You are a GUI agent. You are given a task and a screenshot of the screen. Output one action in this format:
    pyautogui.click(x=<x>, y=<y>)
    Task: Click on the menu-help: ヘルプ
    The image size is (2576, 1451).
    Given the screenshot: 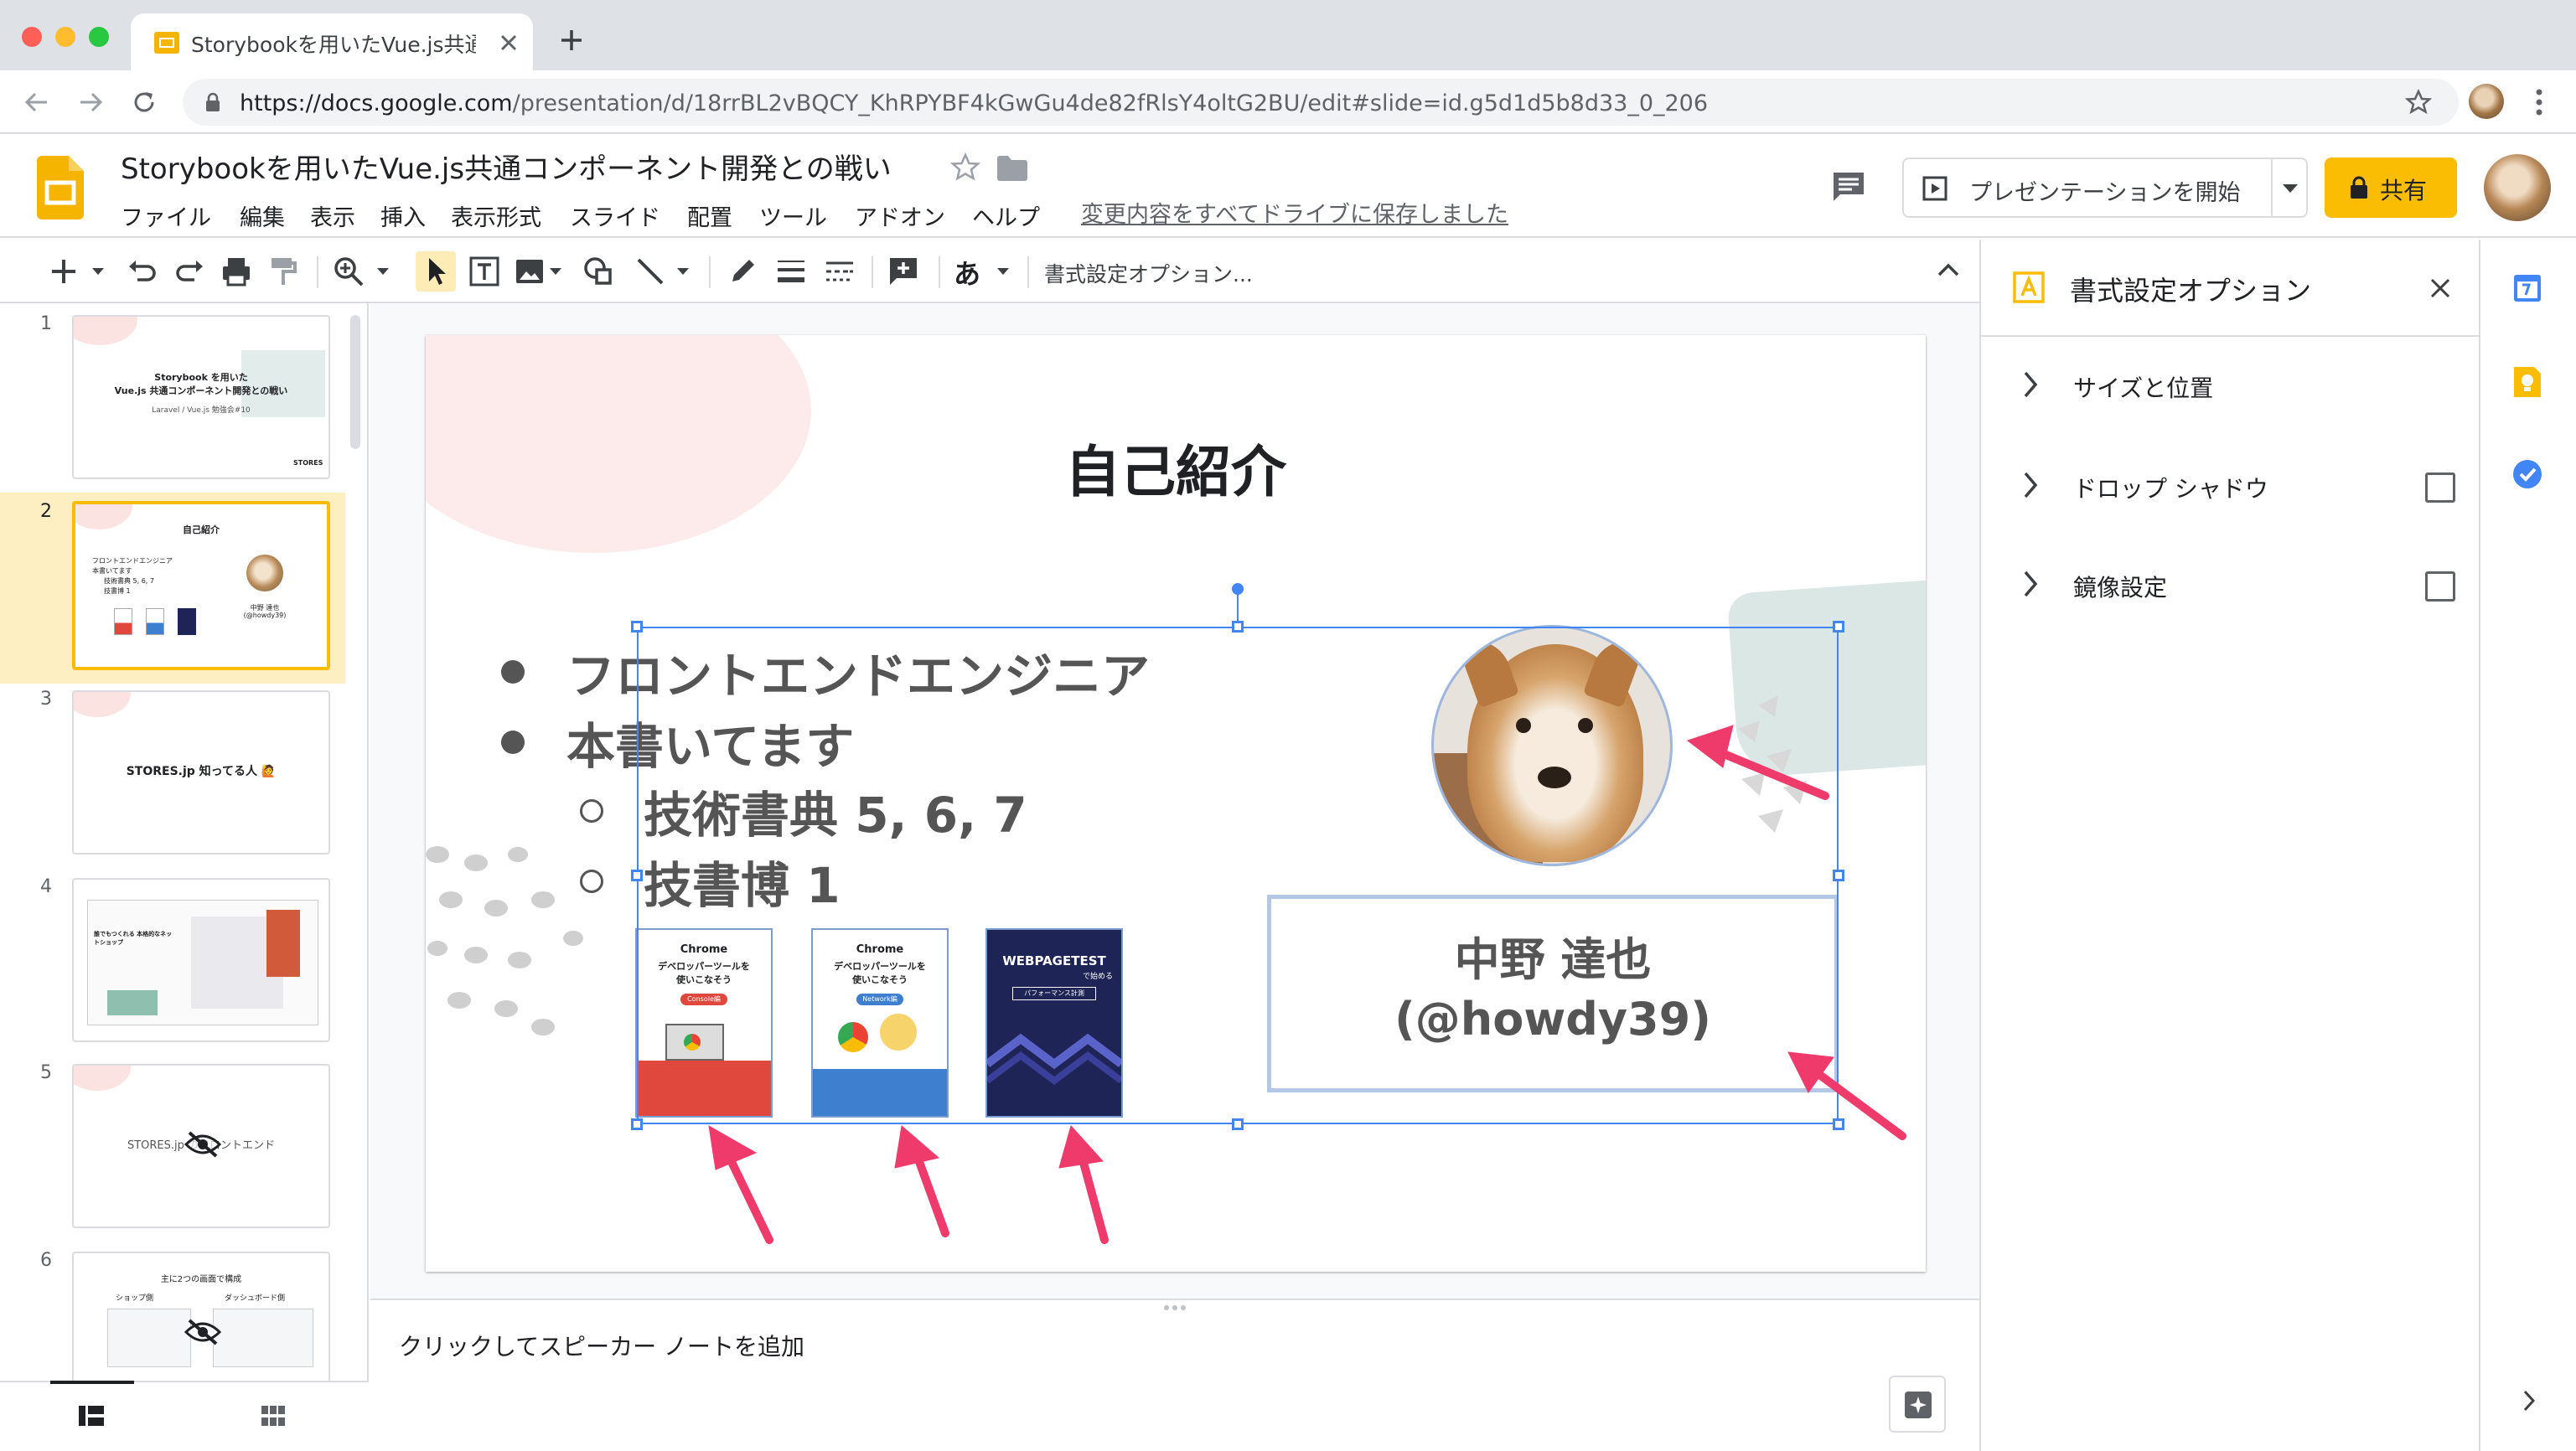 What is the action you would take?
    pyautogui.click(x=1006, y=215)
    